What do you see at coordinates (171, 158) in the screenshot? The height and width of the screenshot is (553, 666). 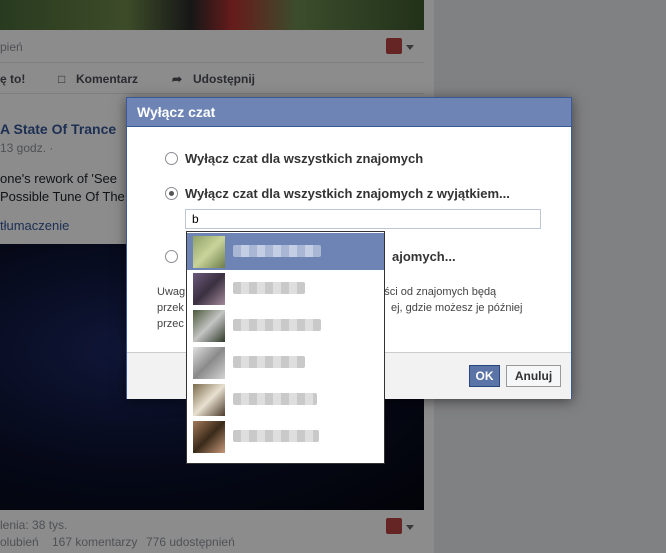 I see `radio-all-friends` at bounding box center [171, 158].